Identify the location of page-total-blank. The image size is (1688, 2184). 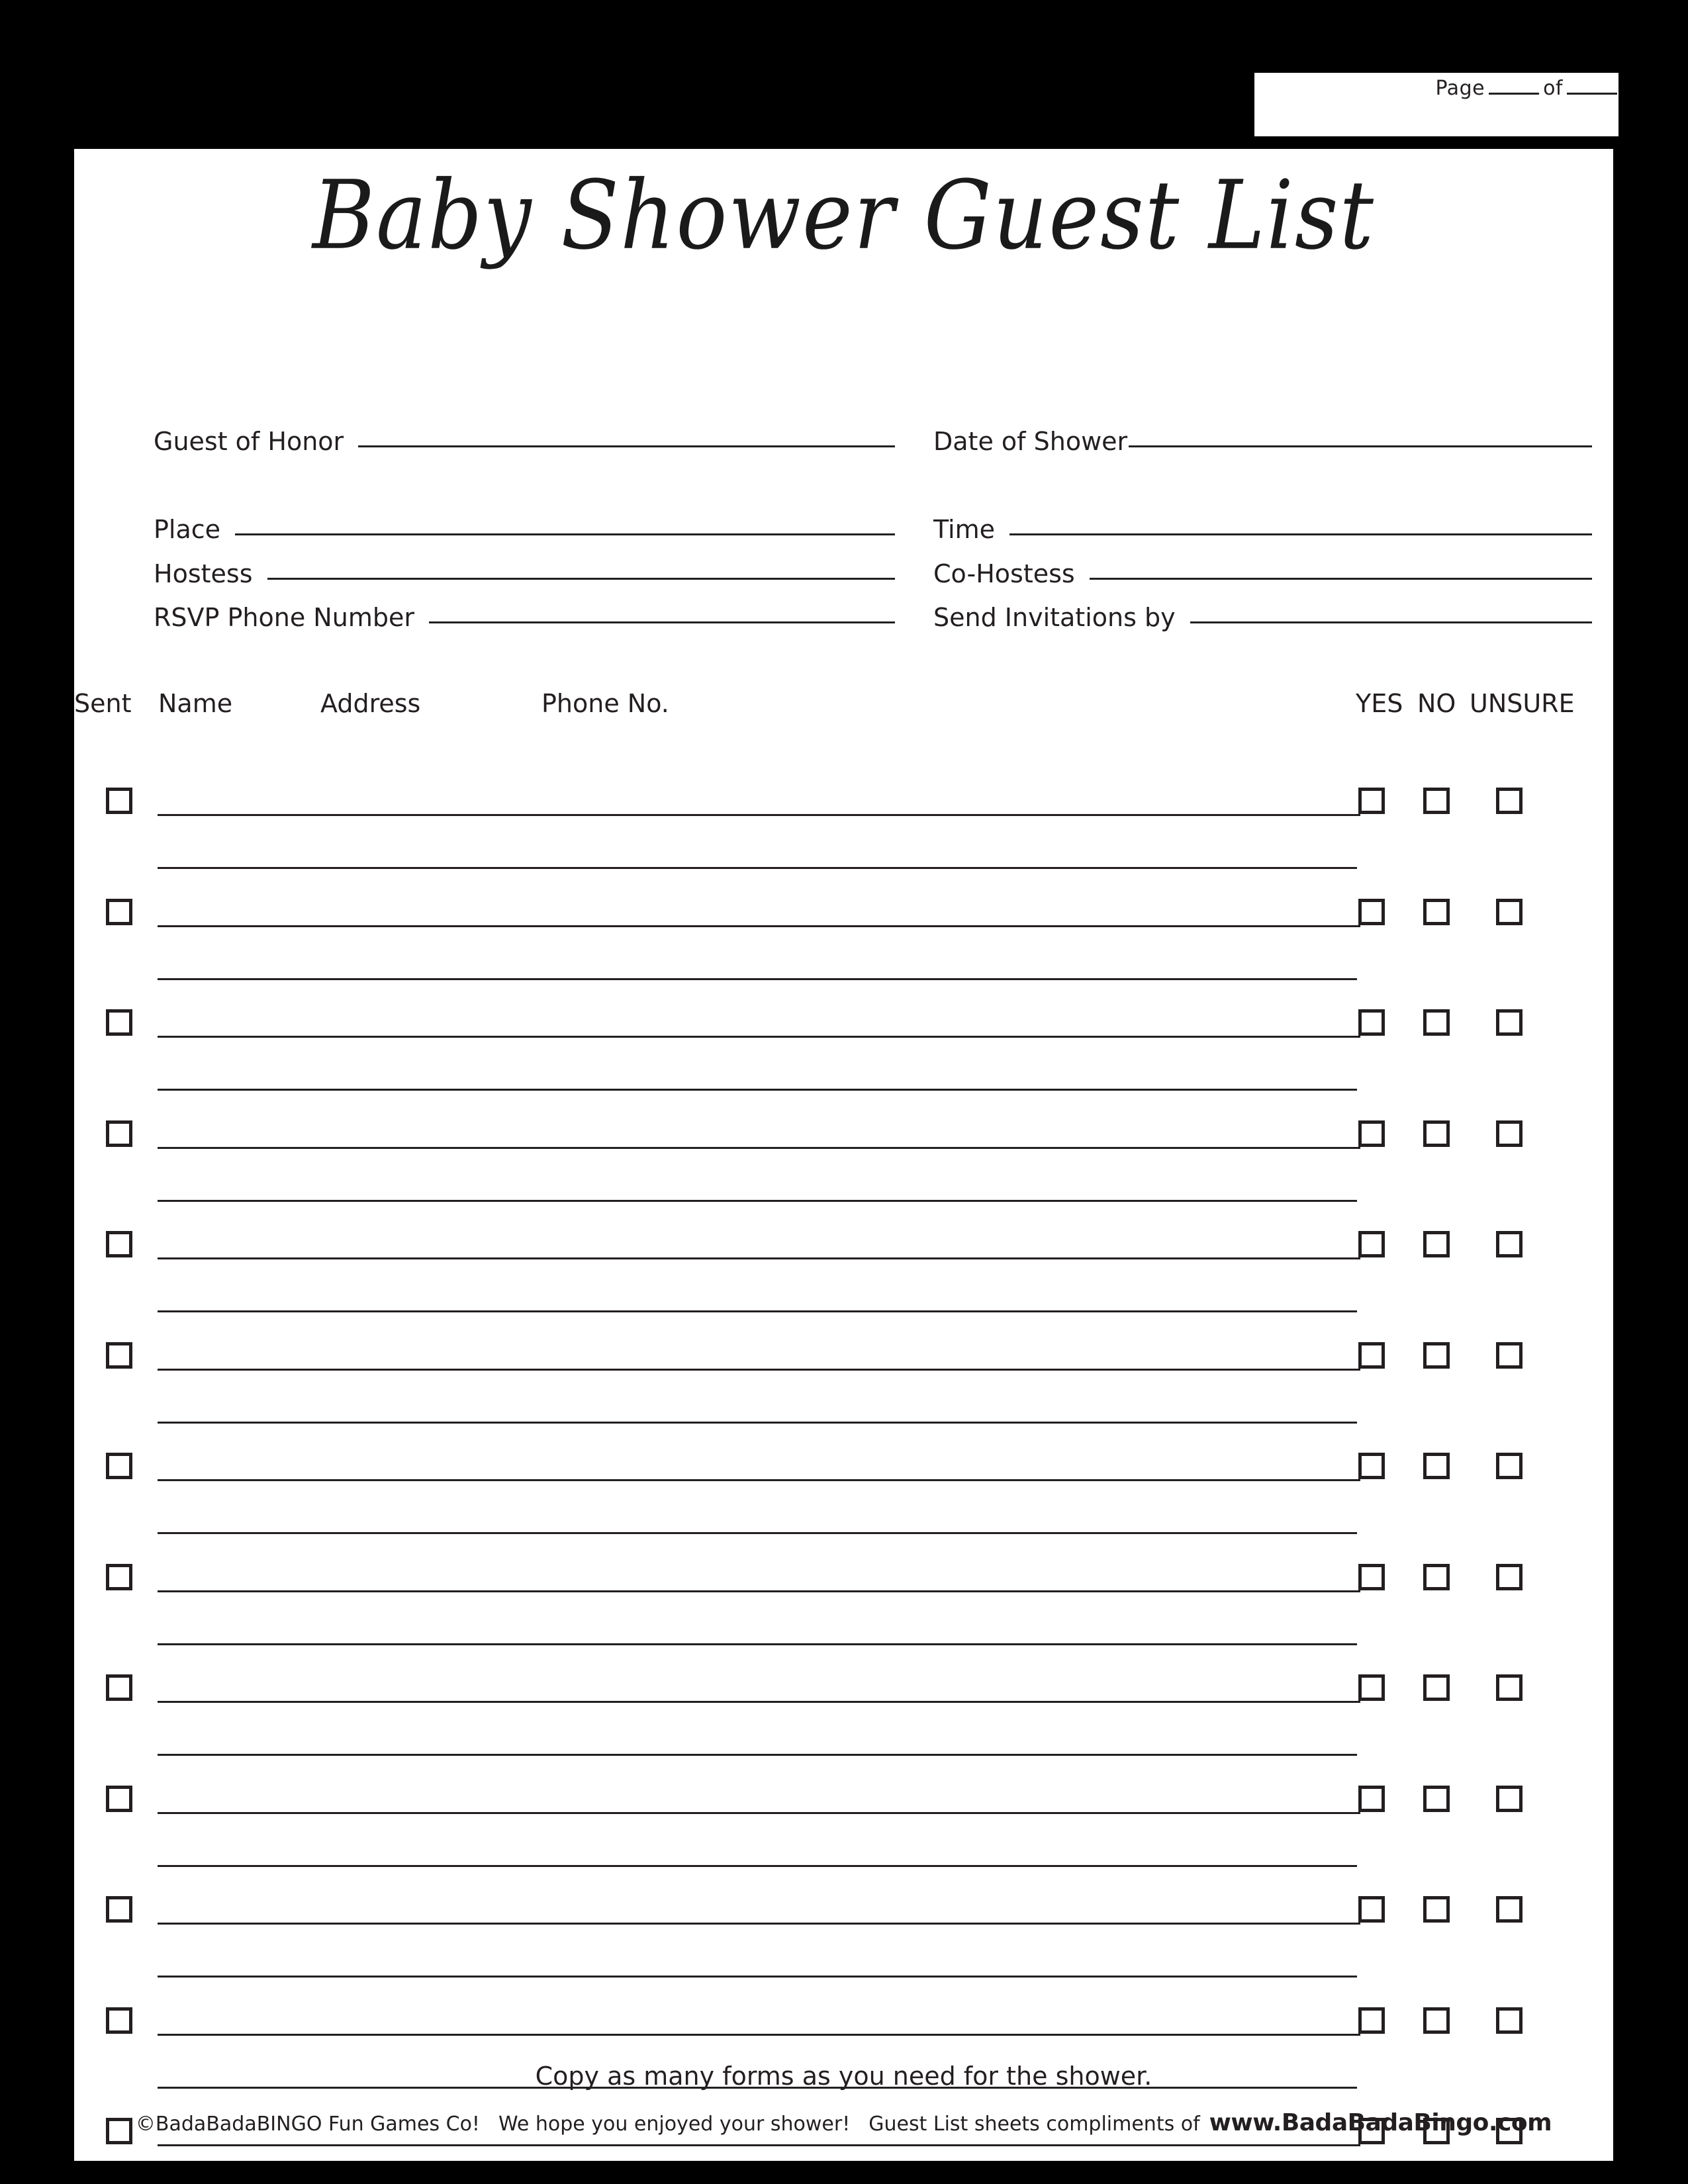
(1592, 94).